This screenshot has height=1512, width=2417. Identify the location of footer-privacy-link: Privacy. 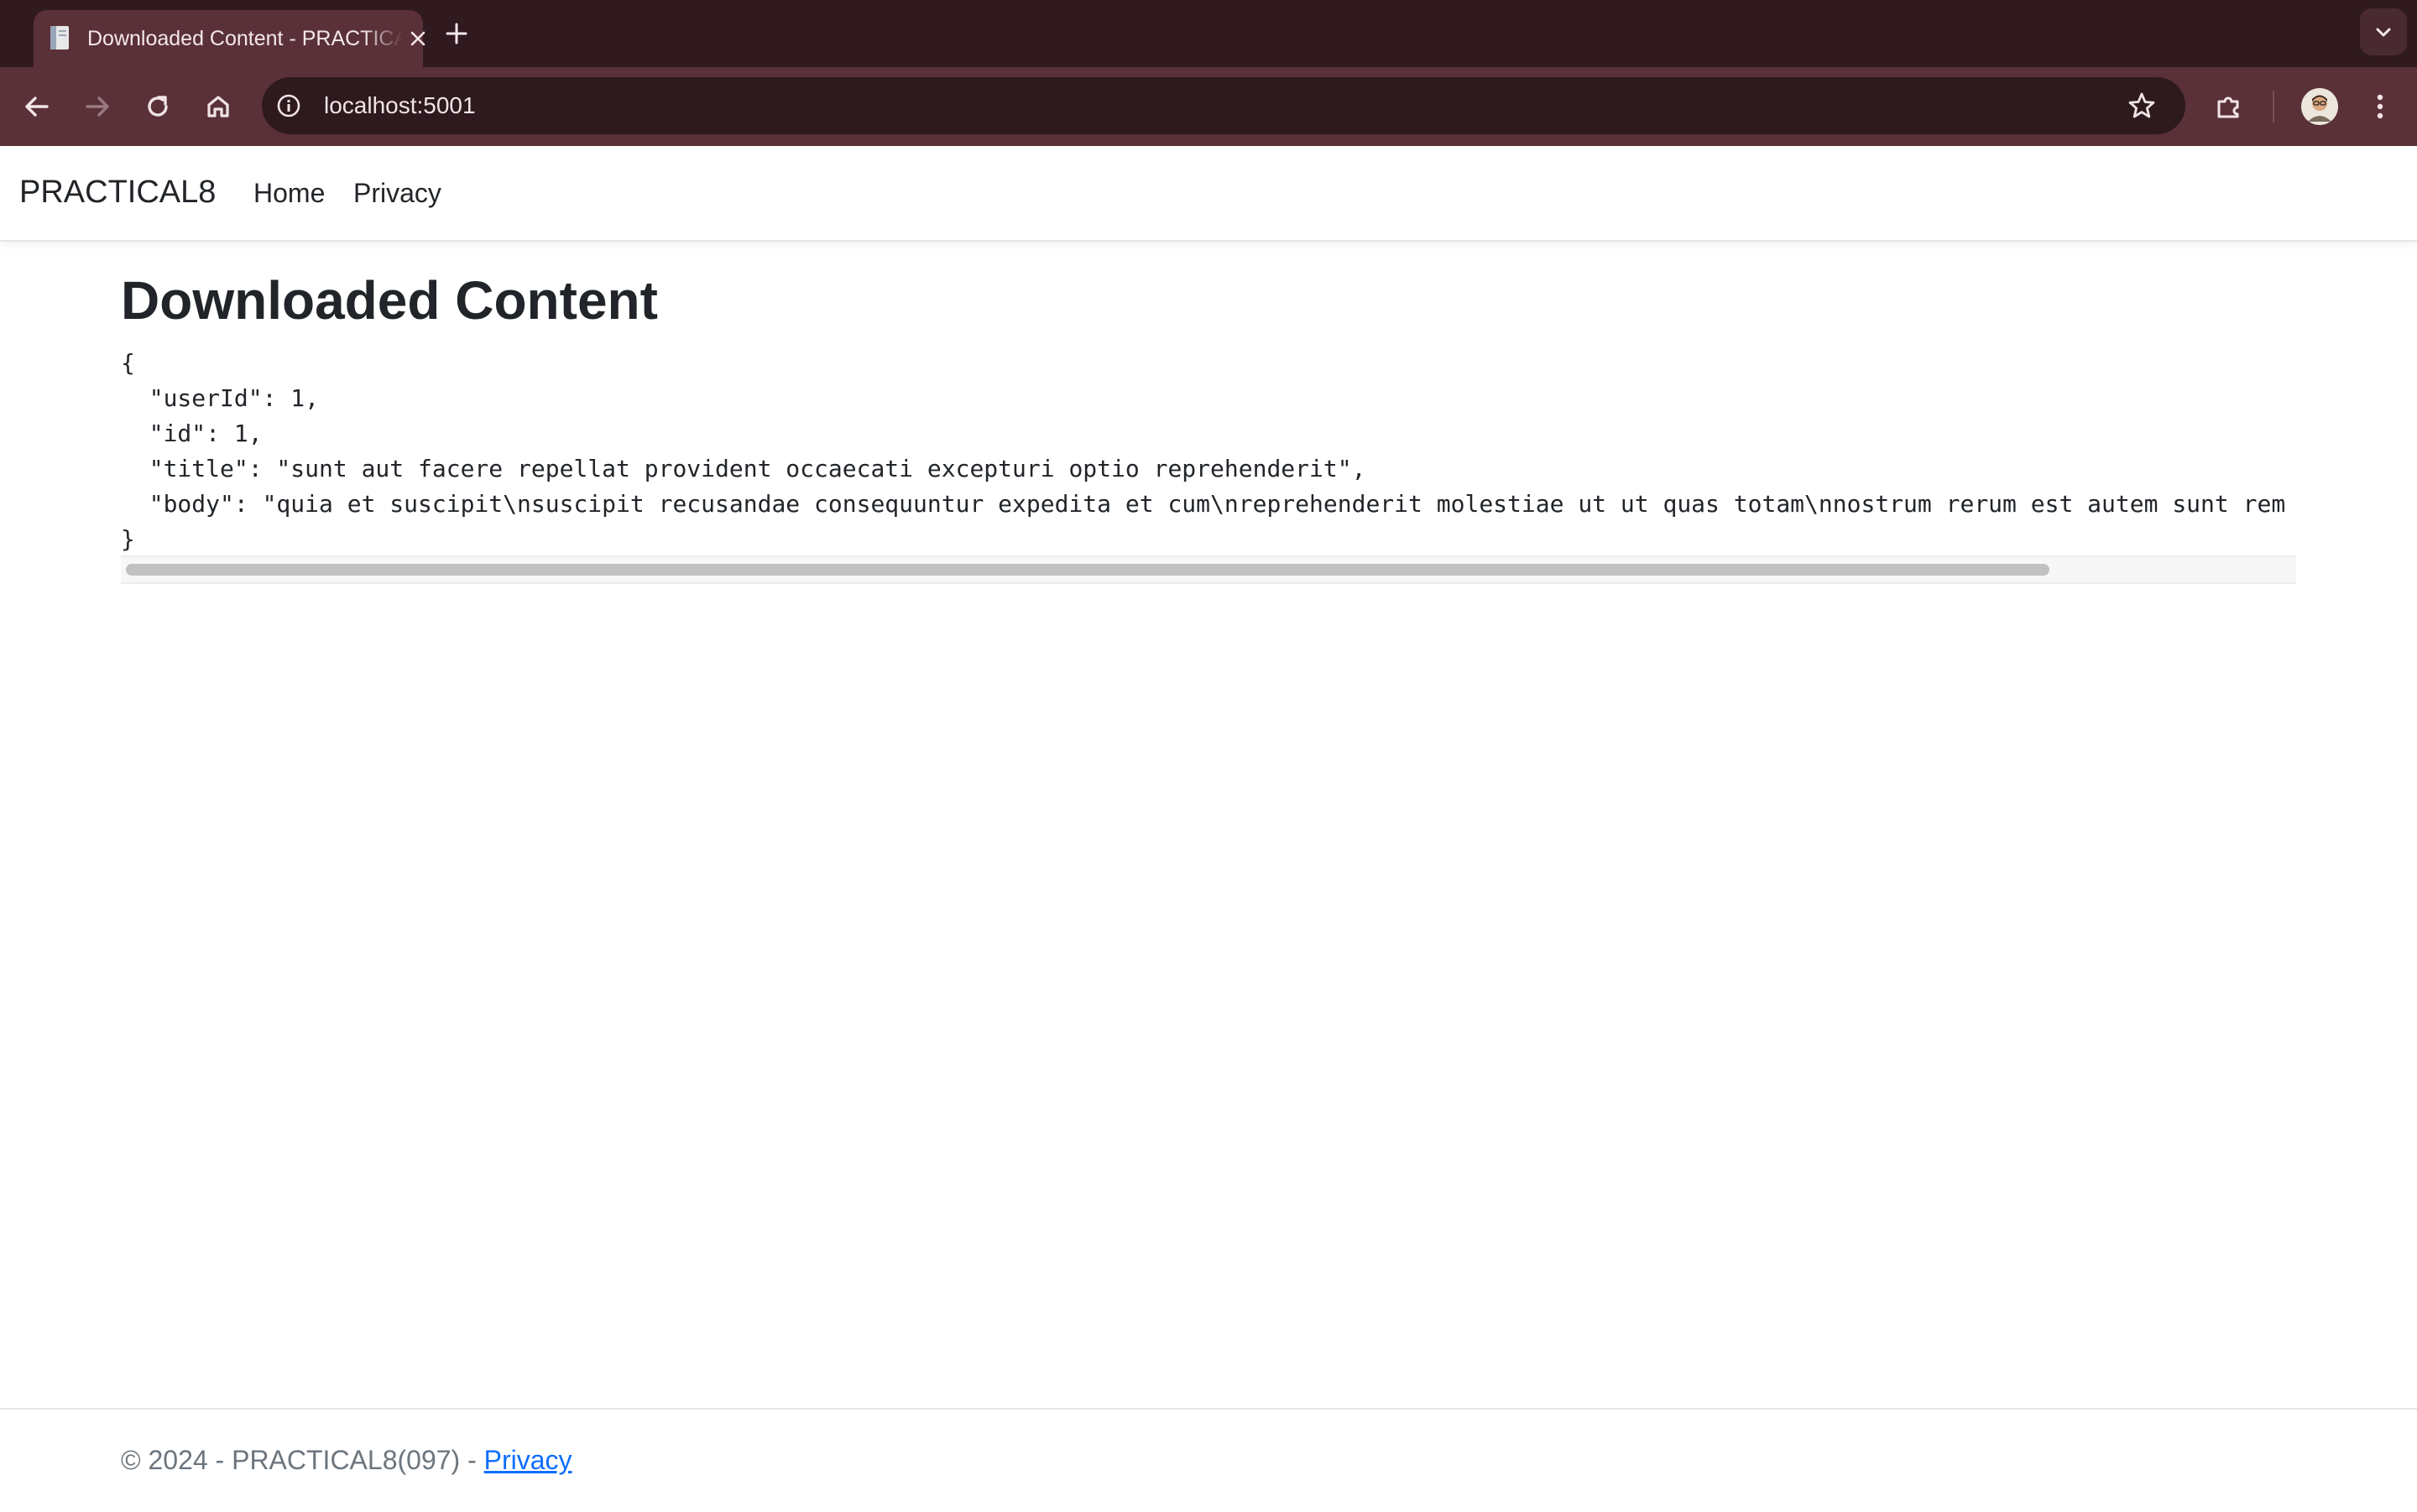
(528, 1460).